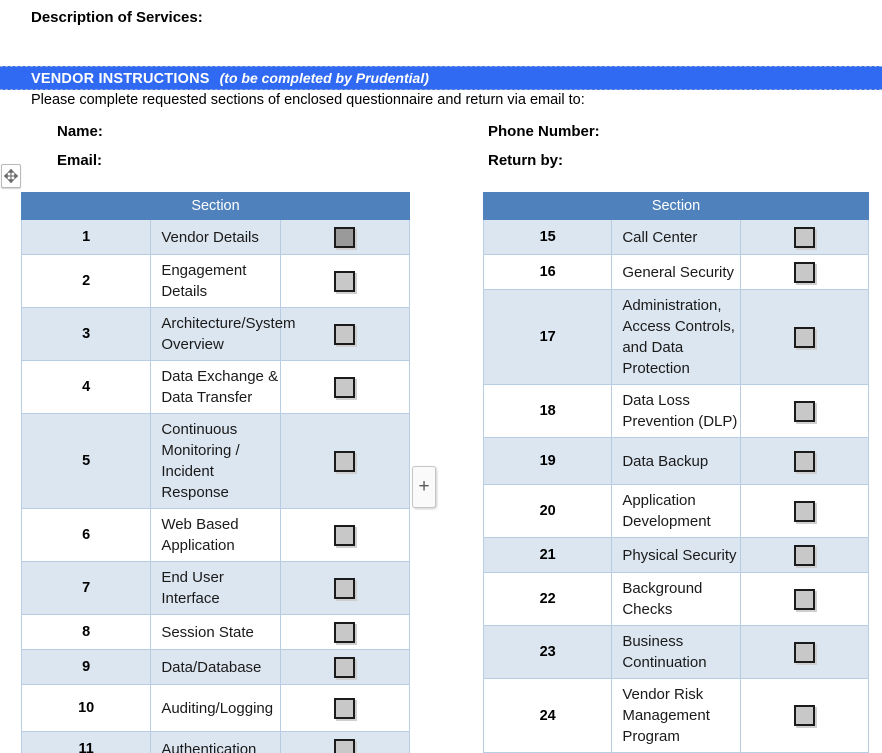 Image resolution: width=882 pixels, height=753 pixels. What do you see at coordinates (117, 17) in the screenshot?
I see `description-of-services-label: Description of Services:` at bounding box center [117, 17].